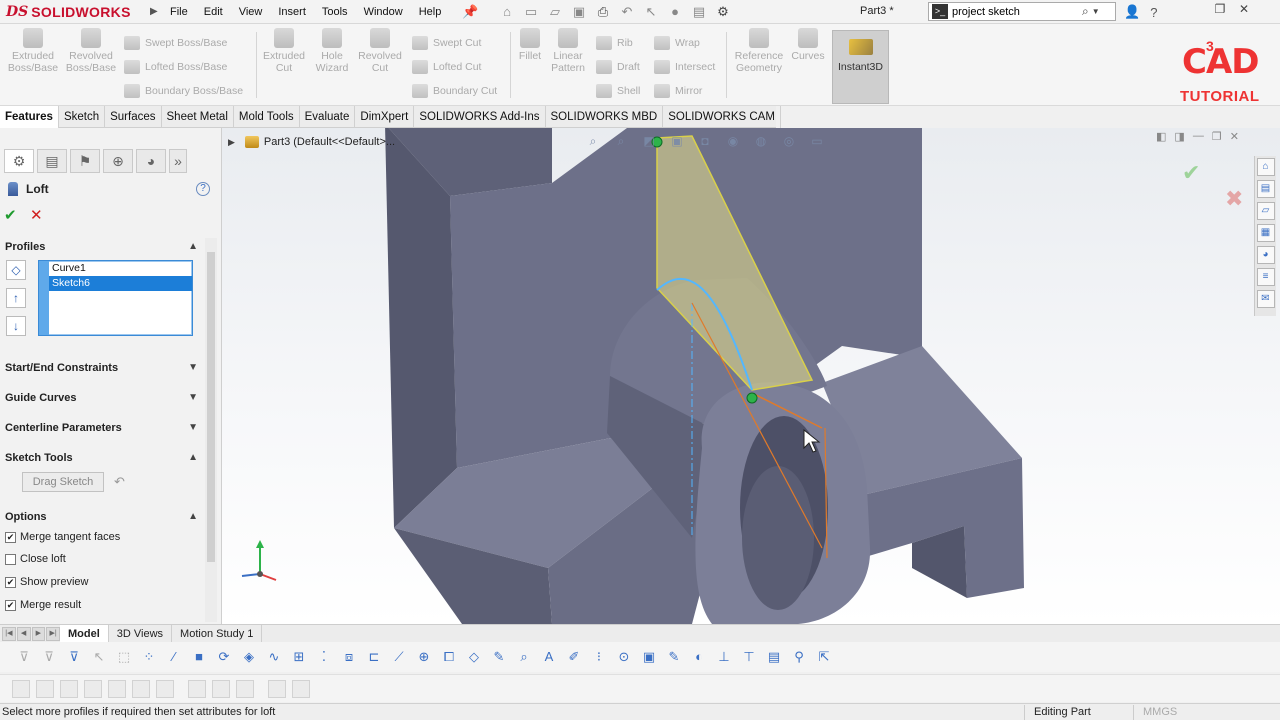  Describe the element at coordinates (614, 43) in the screenshot. I see `rib-button: Rib` at that location.